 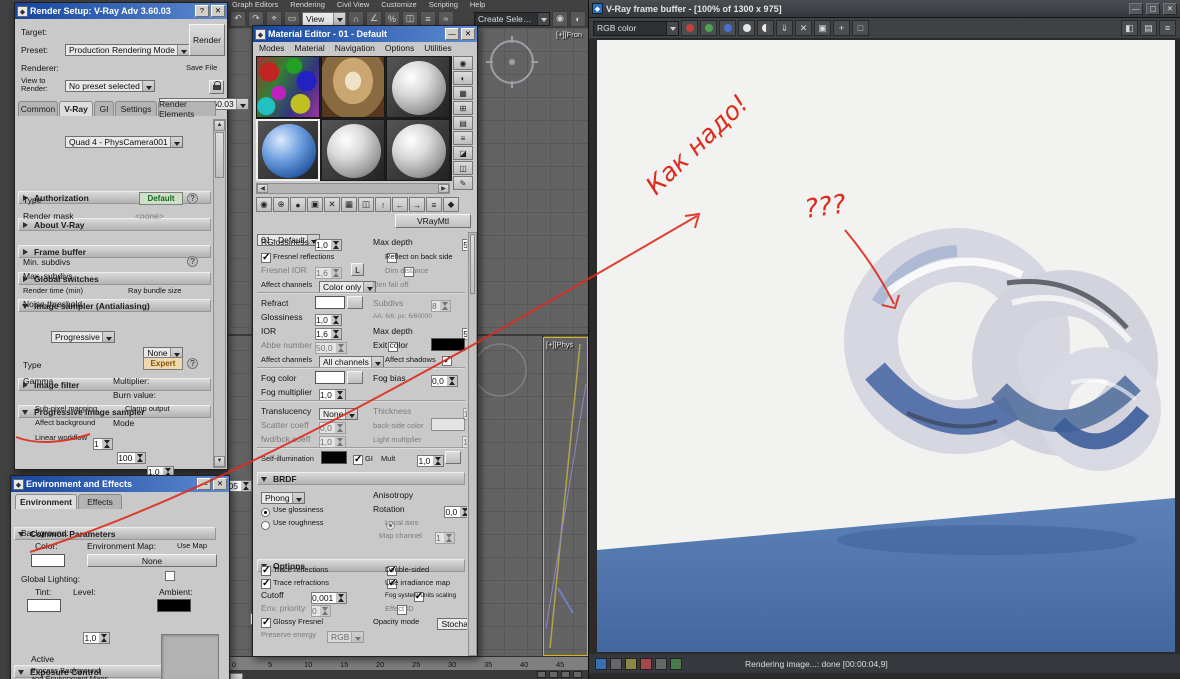 I want to click on track-mouse-icon: +, so click(x=841, y=28).